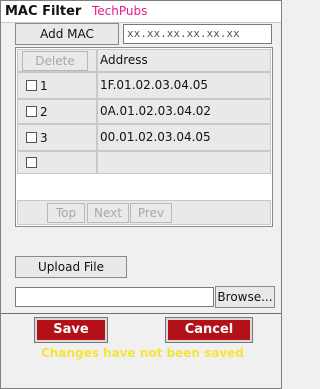  I want to click on prev-button: Prev, so click(151, 213).